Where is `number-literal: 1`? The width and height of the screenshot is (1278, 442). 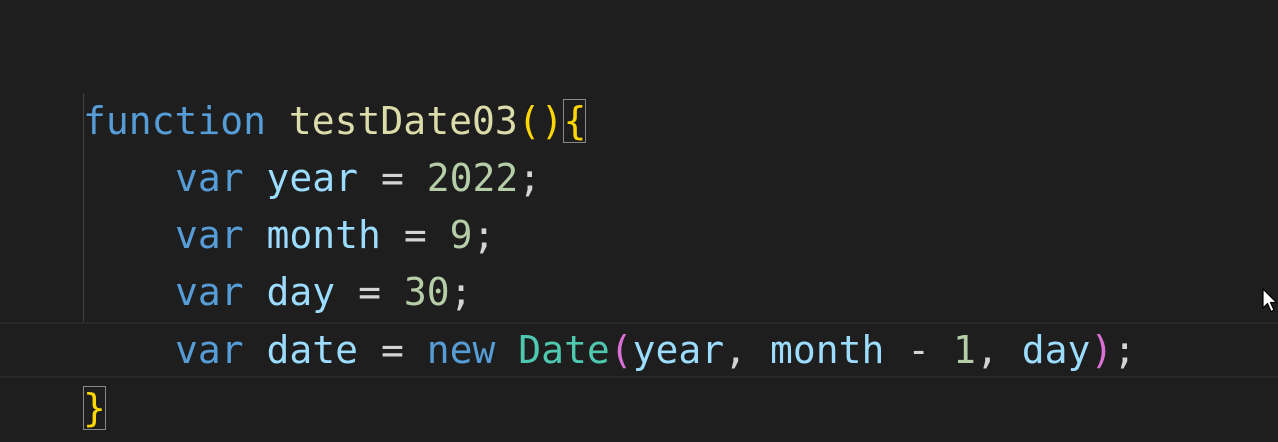 number-literal: 1 is located at coordinates (964, 350).